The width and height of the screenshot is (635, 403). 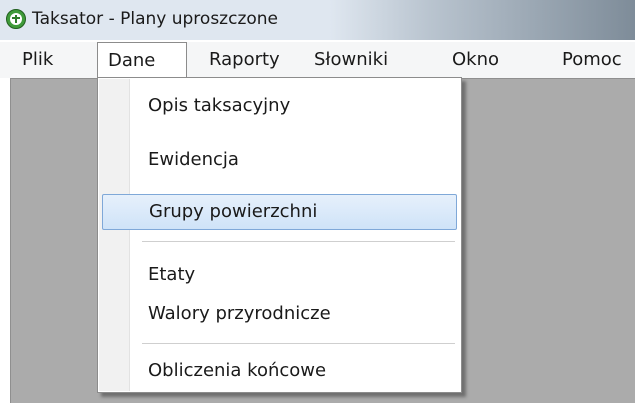 I want to click on menu-raporty: Raporty, so click(x=249, y=60).